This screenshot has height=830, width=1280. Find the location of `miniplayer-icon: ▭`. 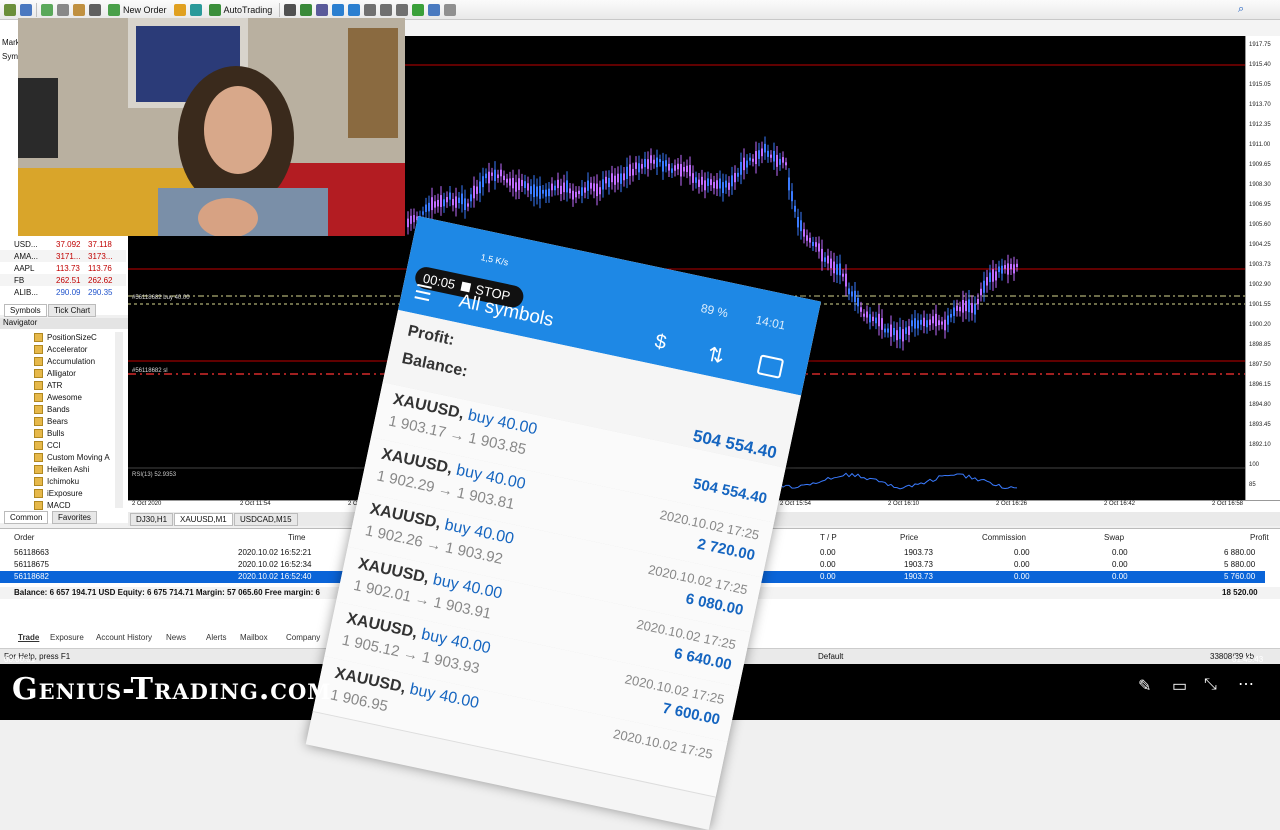

miniplayer-icon: ▭ is located at coordinates (1179, 686).